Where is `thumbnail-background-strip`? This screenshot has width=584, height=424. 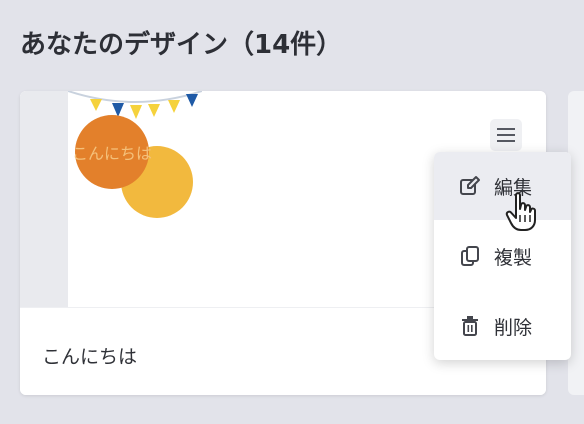
thumbnail-background-strip is located at coordinates (44, 199).